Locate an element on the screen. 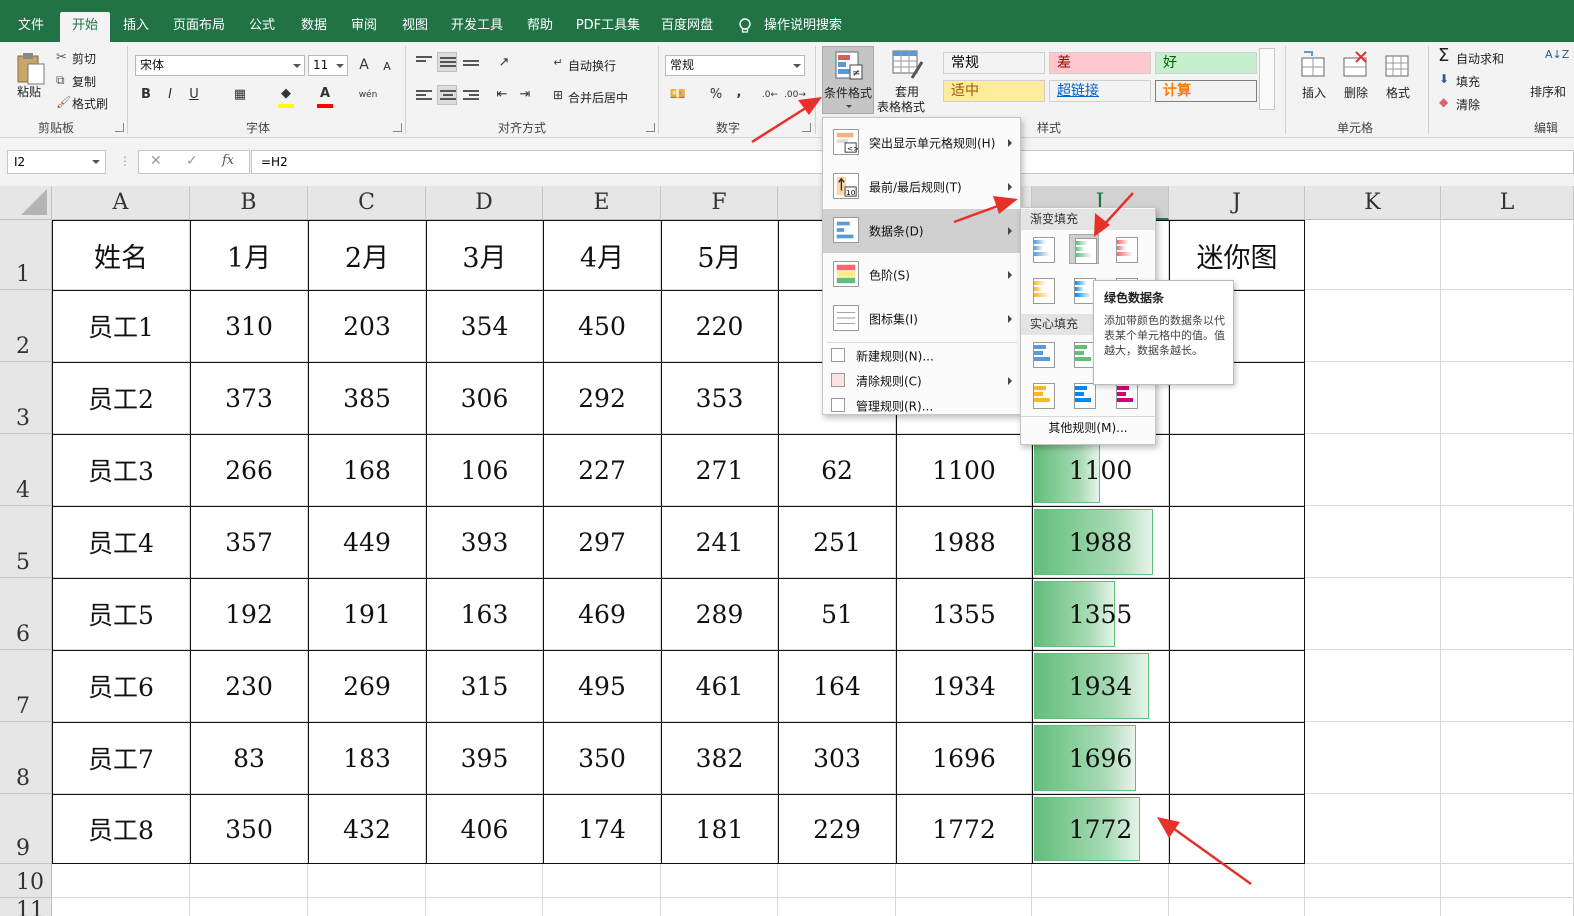 This screenshot has width=1574, height=916. gradient-blue-data-bar-icon is located at coordinates (1043, 249).